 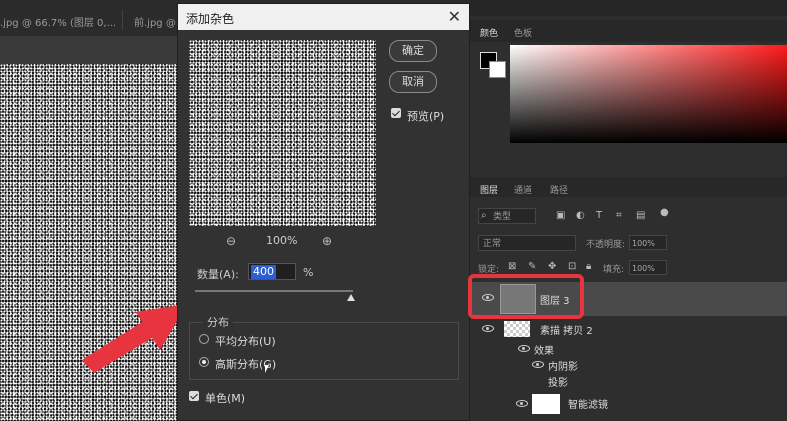 What do you see at coordinates (122, 20) in the screenshot?
I see `tab-divider` at bounding box center [122, 20].